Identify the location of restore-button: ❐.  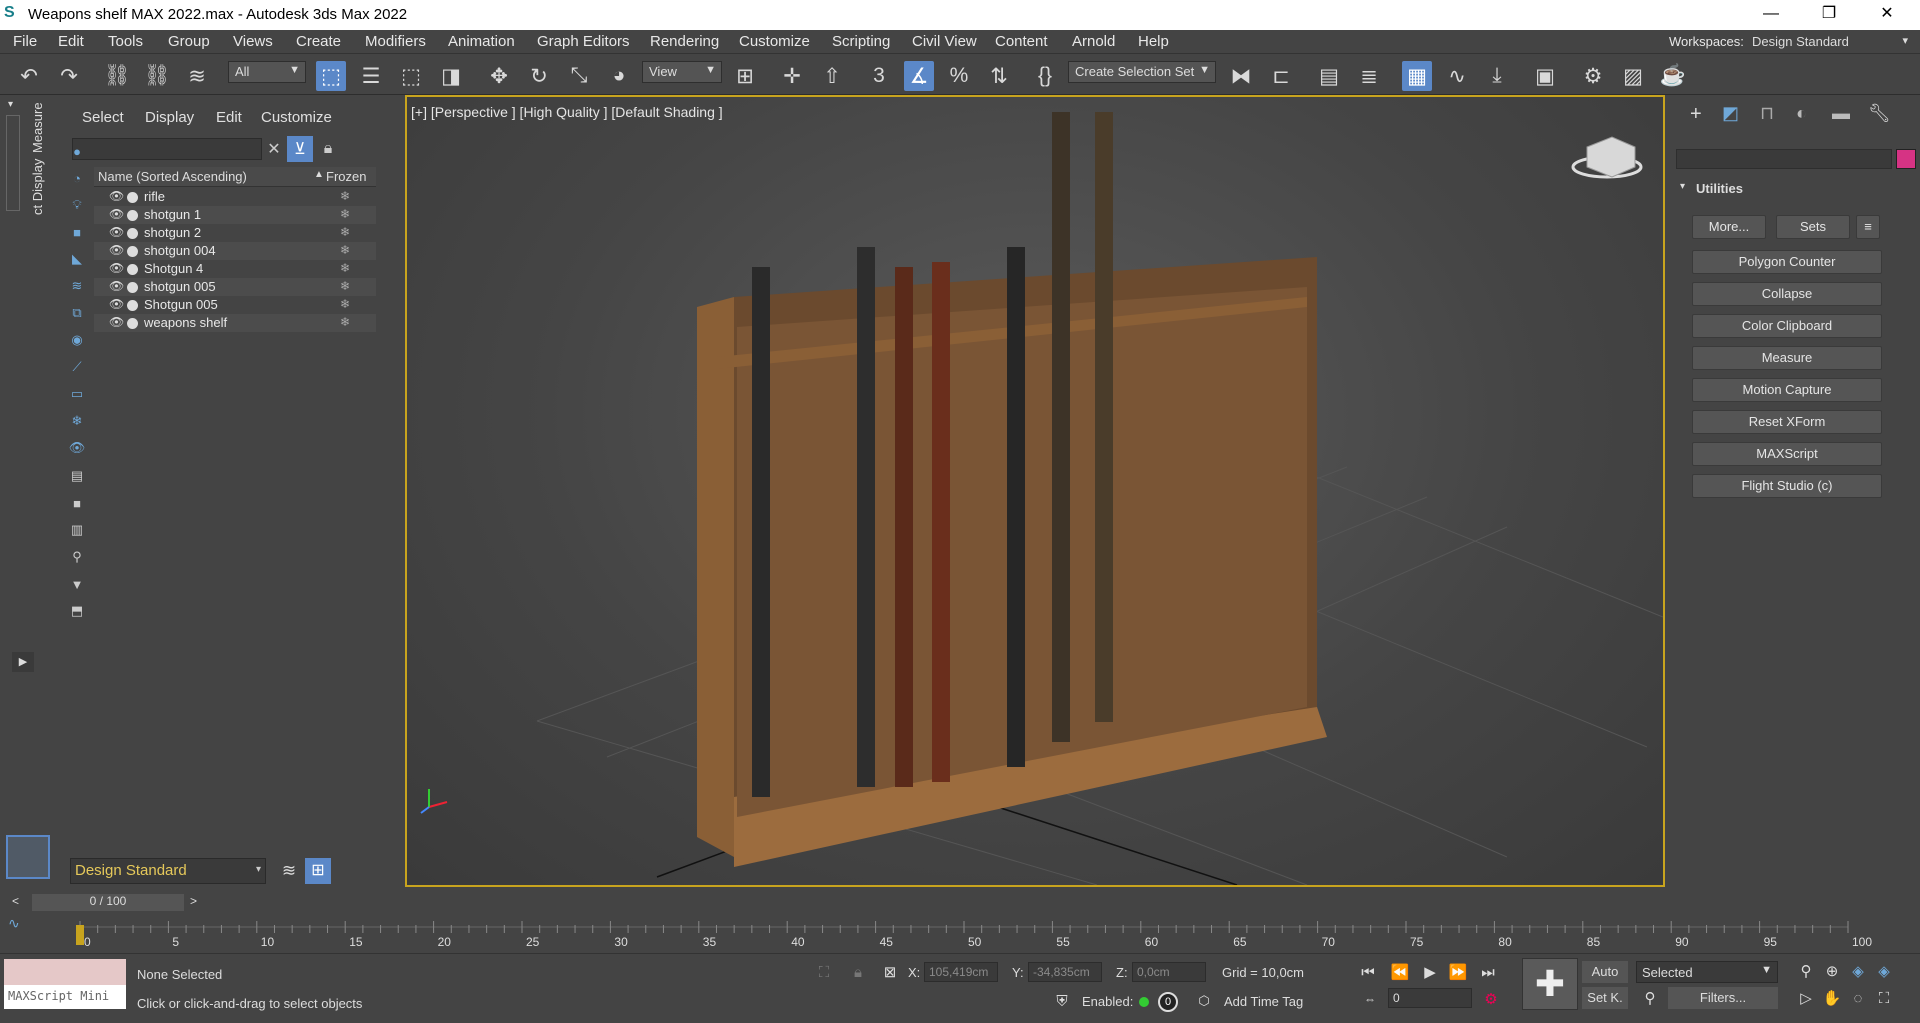
(1829, 15).